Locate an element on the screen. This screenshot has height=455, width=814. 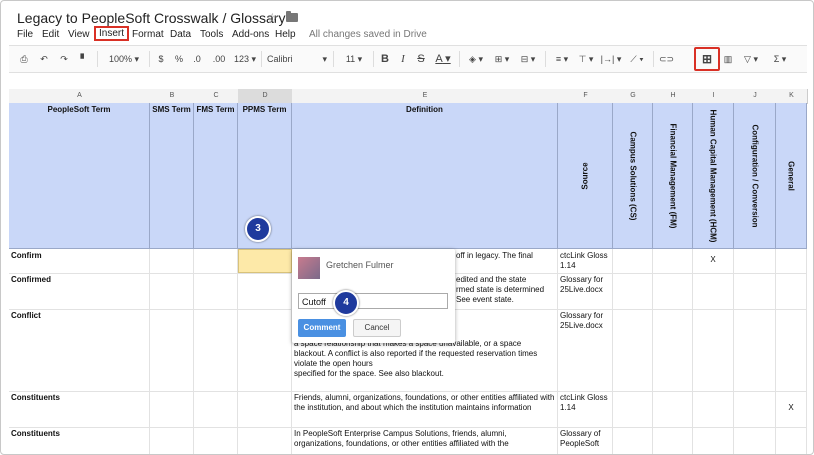
menu-file: File is located at coordinates (25, 34).